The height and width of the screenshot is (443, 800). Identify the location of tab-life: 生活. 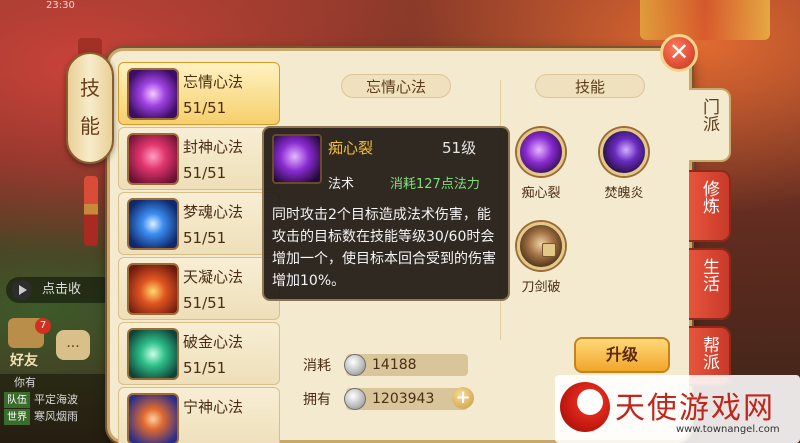
(710, 284).